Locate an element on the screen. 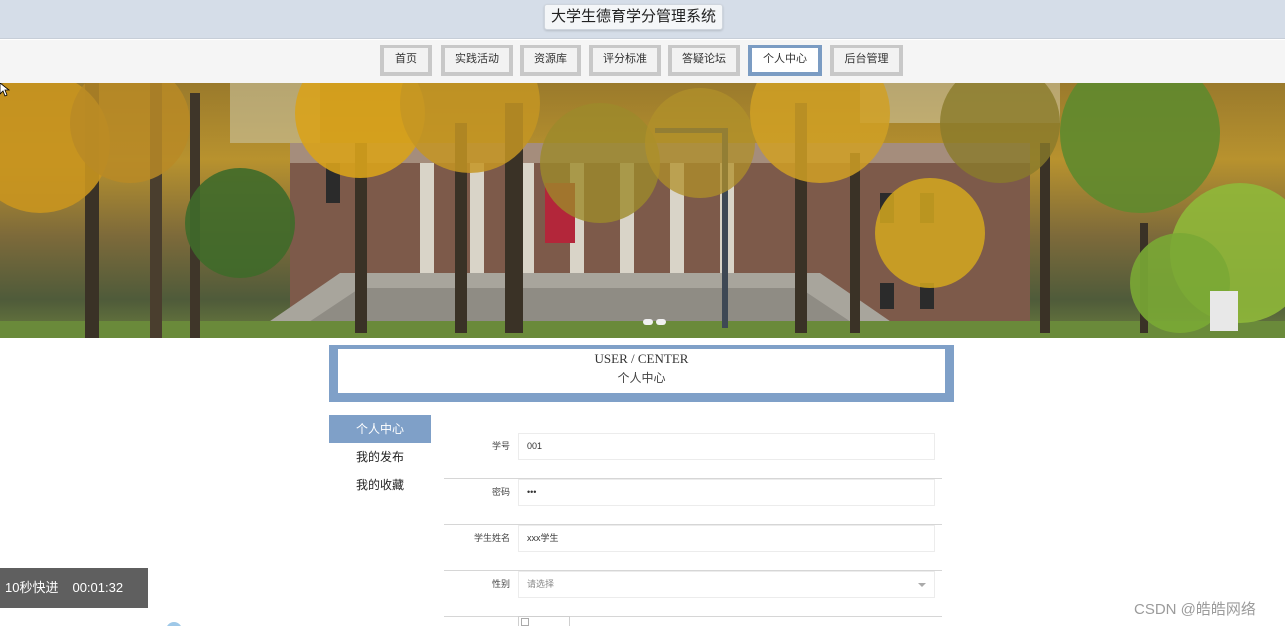 The image size is (1285, 626). form-row-student-id: 学号 001 is located at coordinates (693, 456).